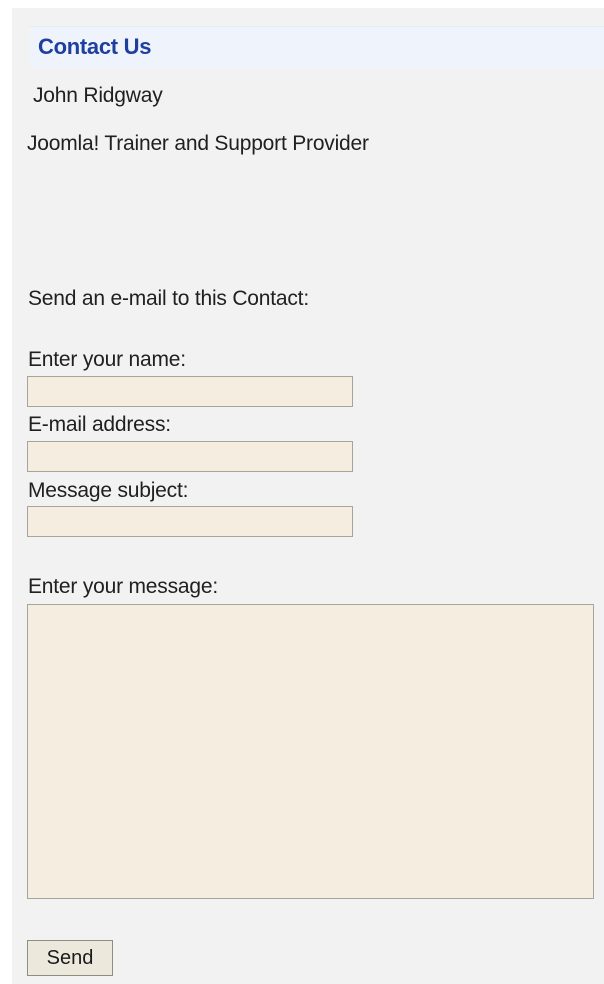 Image resolution: width=604 pixels, height=984 pixels. What do you see at coordinates (190, 456) in the screenshot?
I see `email-input` at bounding box center [190, 456].